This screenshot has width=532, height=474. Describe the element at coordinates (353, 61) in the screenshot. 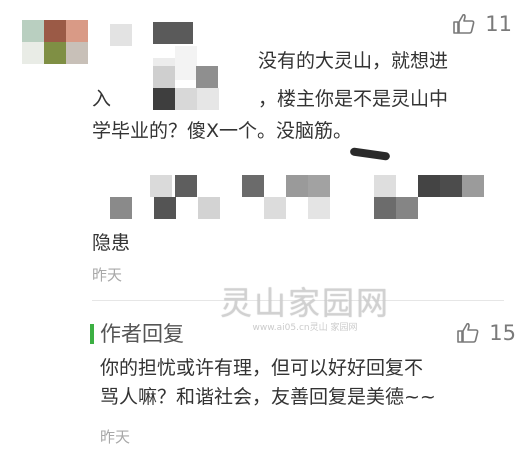

I see `comment-text-line-1: 没有的大灵山，就想进` at that location.